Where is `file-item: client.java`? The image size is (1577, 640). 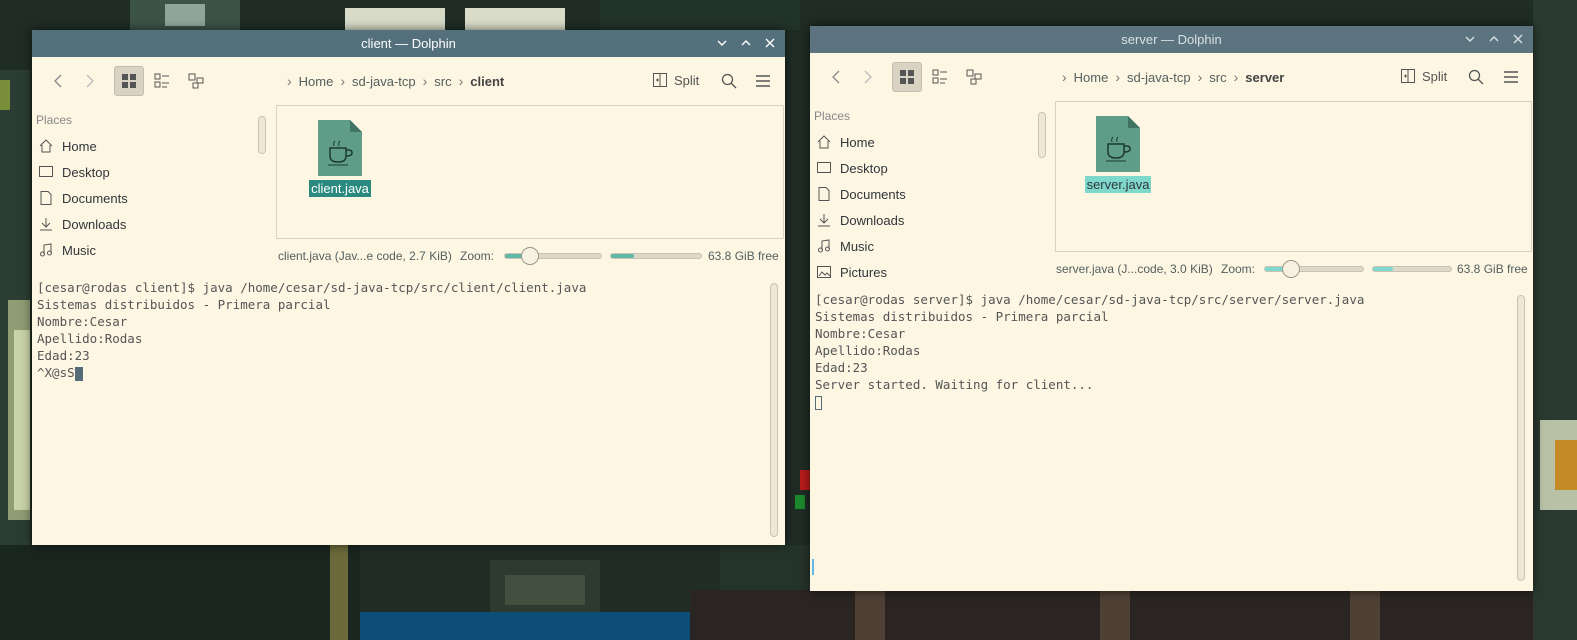
file-item: client.java is located at coordinates (340, 158).